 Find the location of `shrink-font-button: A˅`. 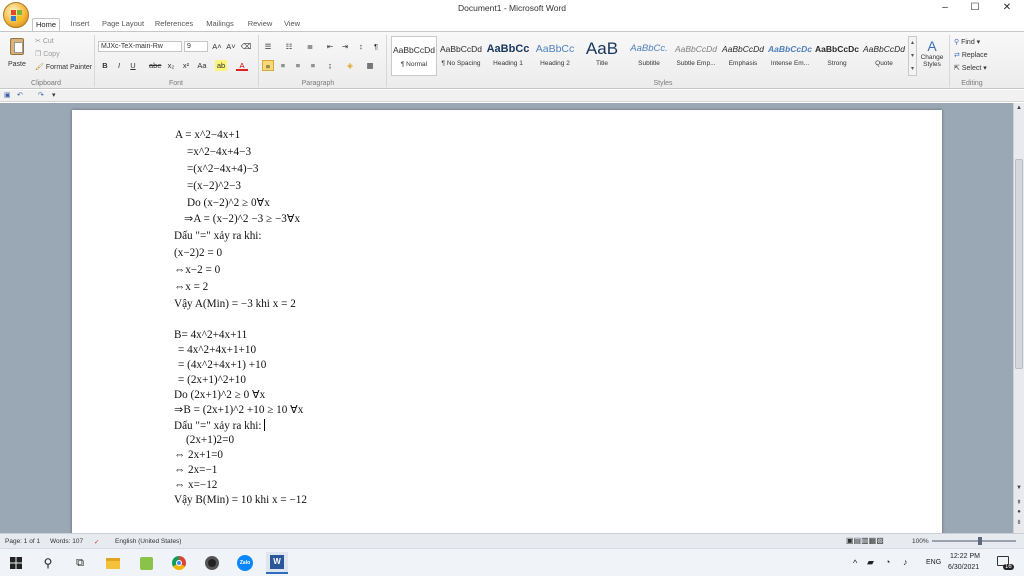

shrink-font-button: A˅ is located at coordinates (231, 46).